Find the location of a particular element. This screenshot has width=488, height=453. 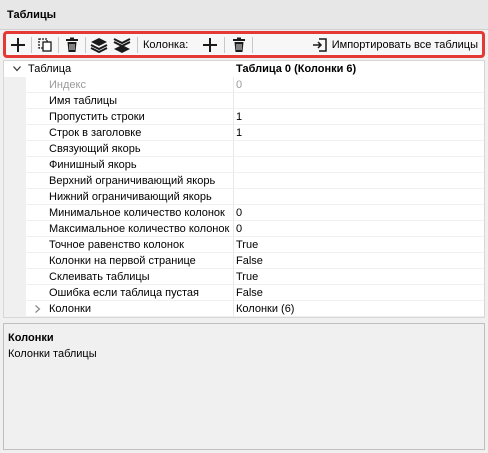

property-row-columns: Колонки Колонки (6) is located at coordinates (244, 309).